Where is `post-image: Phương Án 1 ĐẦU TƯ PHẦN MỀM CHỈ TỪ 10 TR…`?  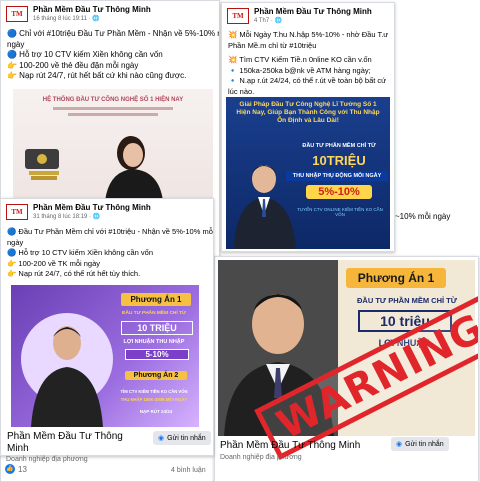 post-image: Phương Án 1 ĐẦU TƯ PHẦN MỀM CHỈ TỪ 10 TR… is located at coordinates (105, 356).